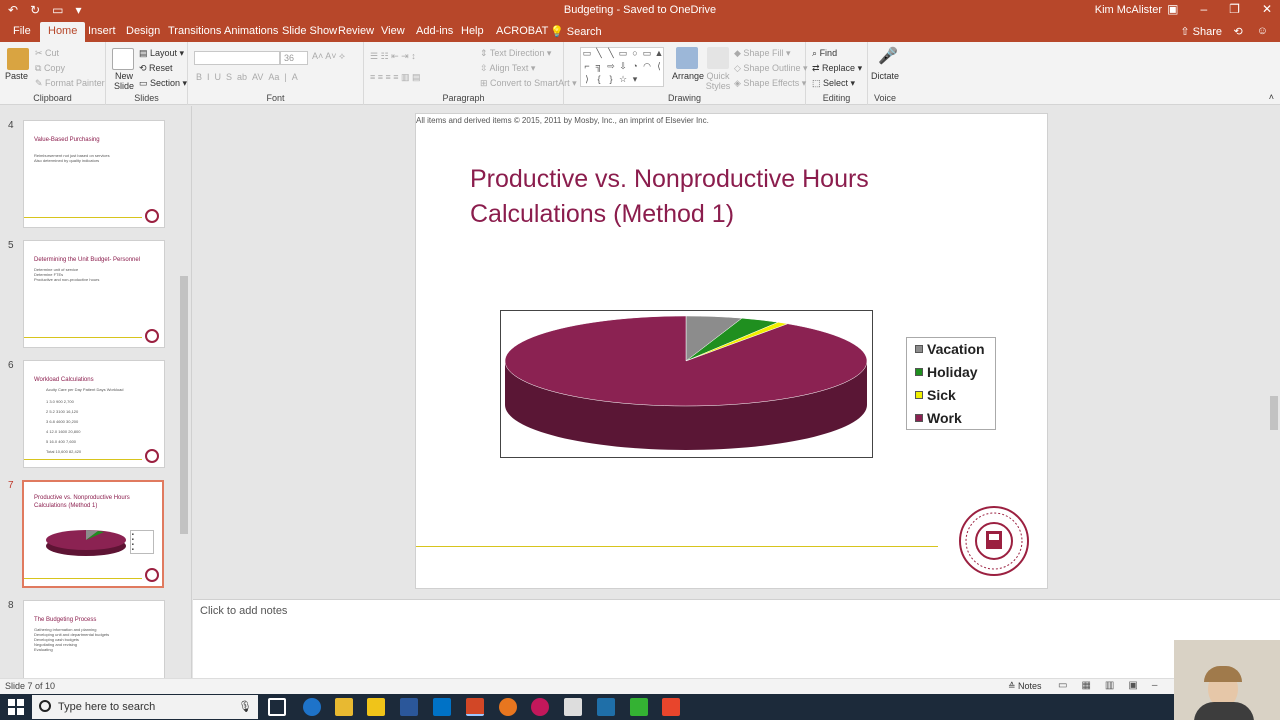 The image size is (1280, 720). I want to click on tab-insert: Insert, so click(102, 31).